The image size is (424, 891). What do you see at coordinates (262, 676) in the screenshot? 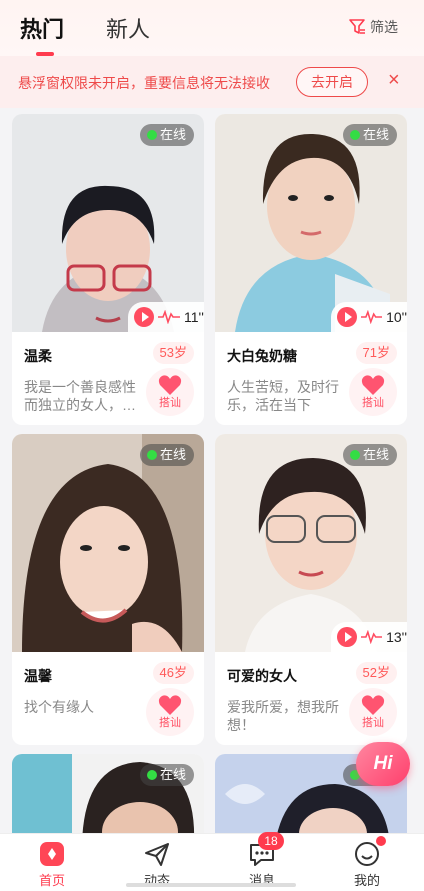
I see `profile-name: 可爱的女人` at bounding box center [262, 676].